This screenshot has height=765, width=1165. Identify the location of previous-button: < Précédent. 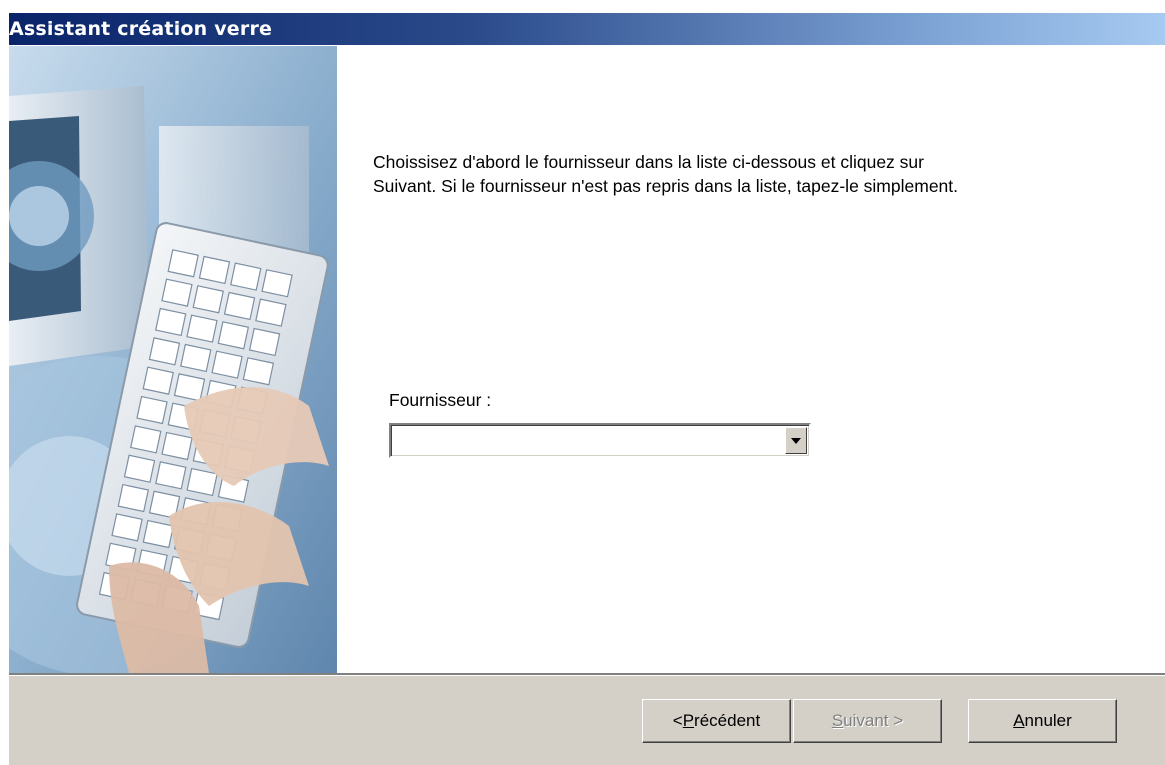
(716, 721).